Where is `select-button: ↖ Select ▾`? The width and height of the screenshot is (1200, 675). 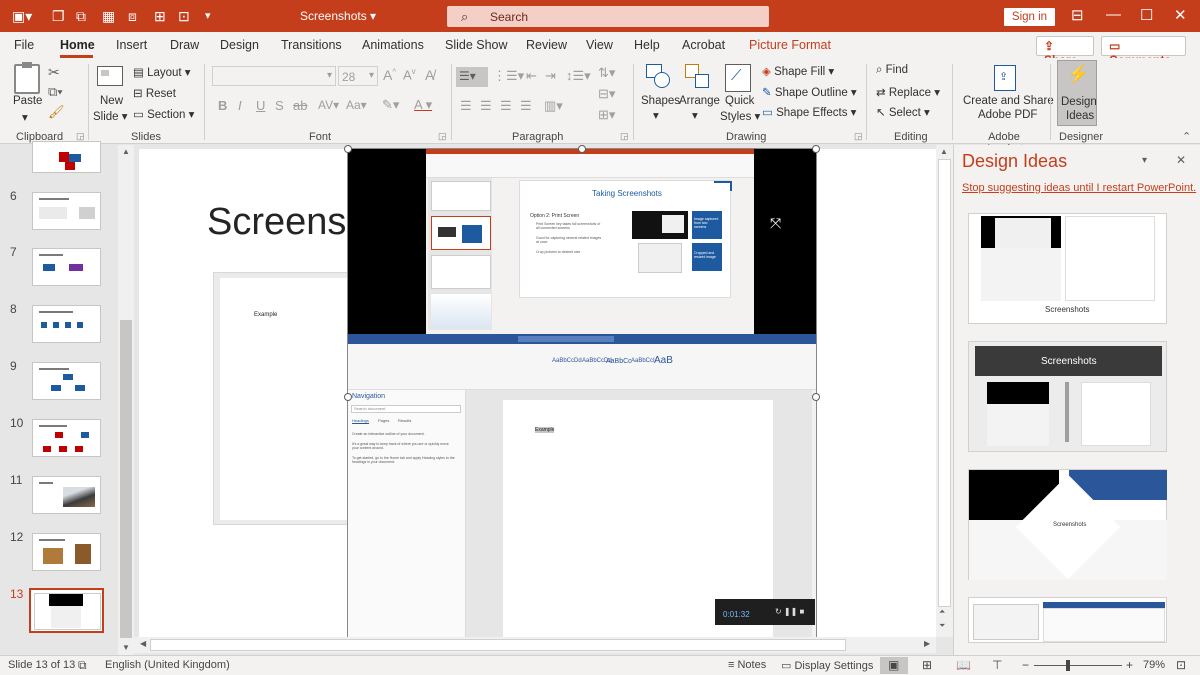 select-button: ↖ Select ▾ is located at coordinates (903, 112).